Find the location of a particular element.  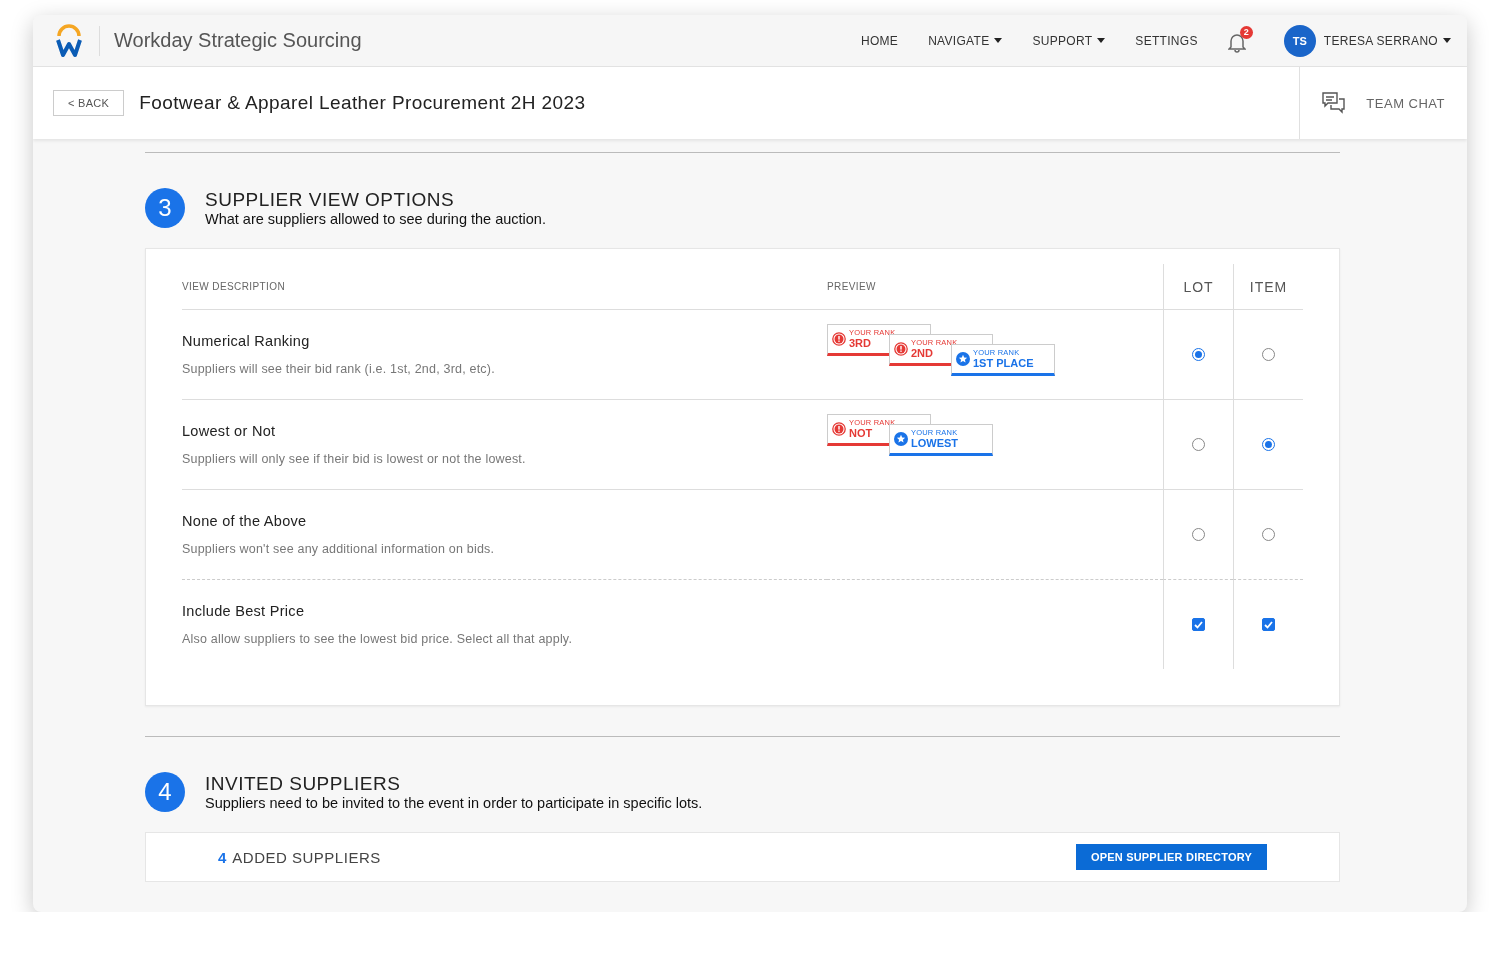

team-chat-button: TEAM CHAT is located at coordinates (1383, 103).